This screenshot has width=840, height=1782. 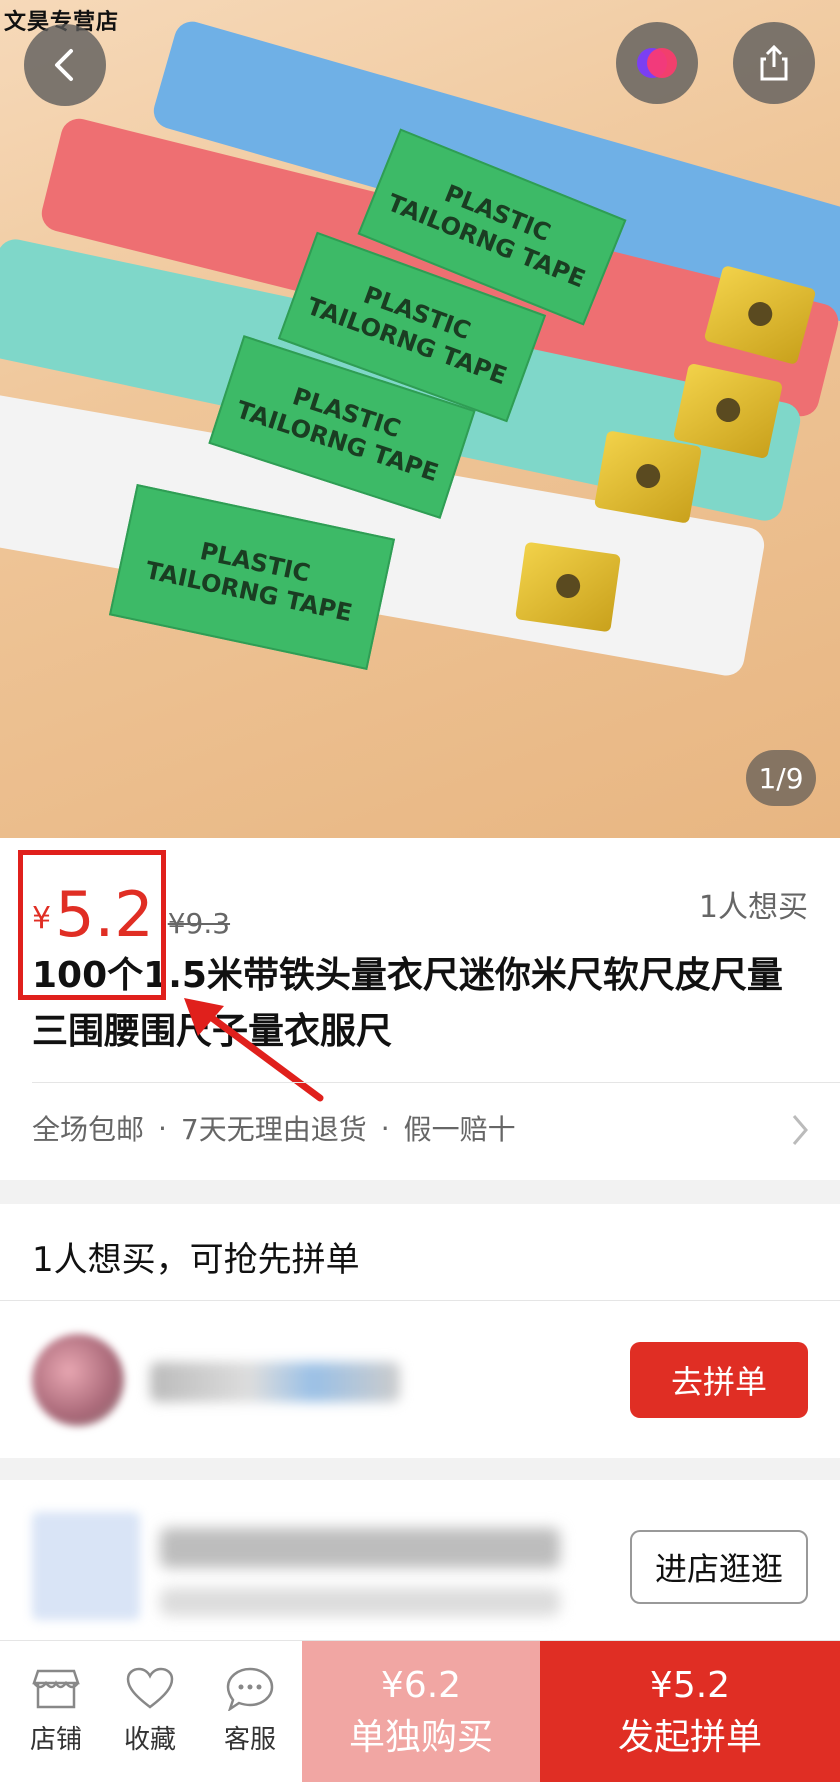 I want to click on service-guarantees: 全场包邮 · 7天无理由退货 · 假一赔十, so click(x=274, y=1128).